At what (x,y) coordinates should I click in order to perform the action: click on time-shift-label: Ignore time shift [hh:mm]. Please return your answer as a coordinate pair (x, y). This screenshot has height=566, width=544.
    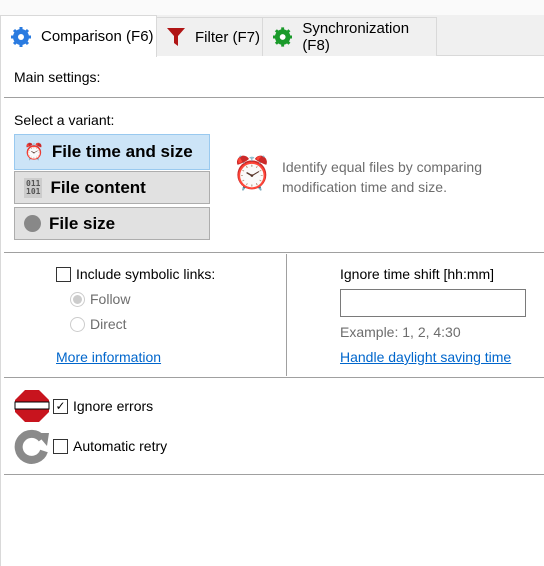
    Looking at the image, I should click on (417, 274).